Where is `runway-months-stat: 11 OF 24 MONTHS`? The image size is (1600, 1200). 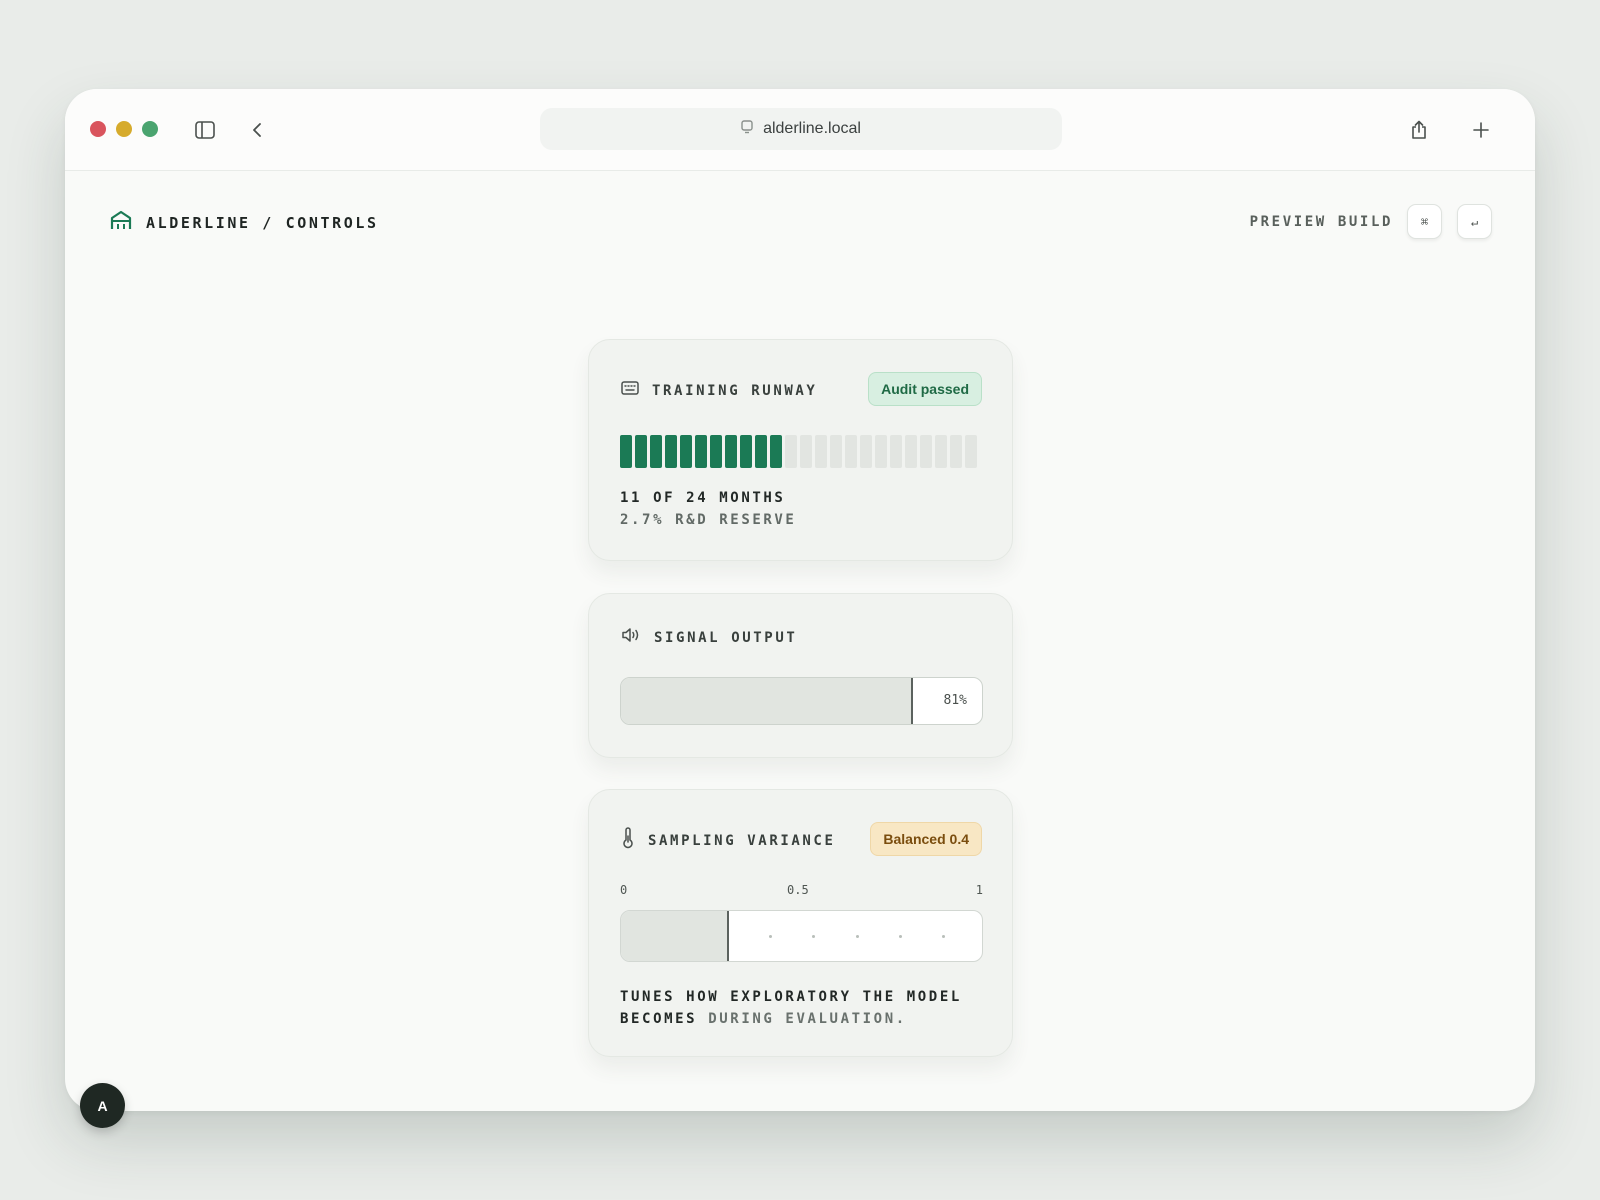
runway-months-stat: 11 OF 24 MONTHS is located at coordinates (703, 498).